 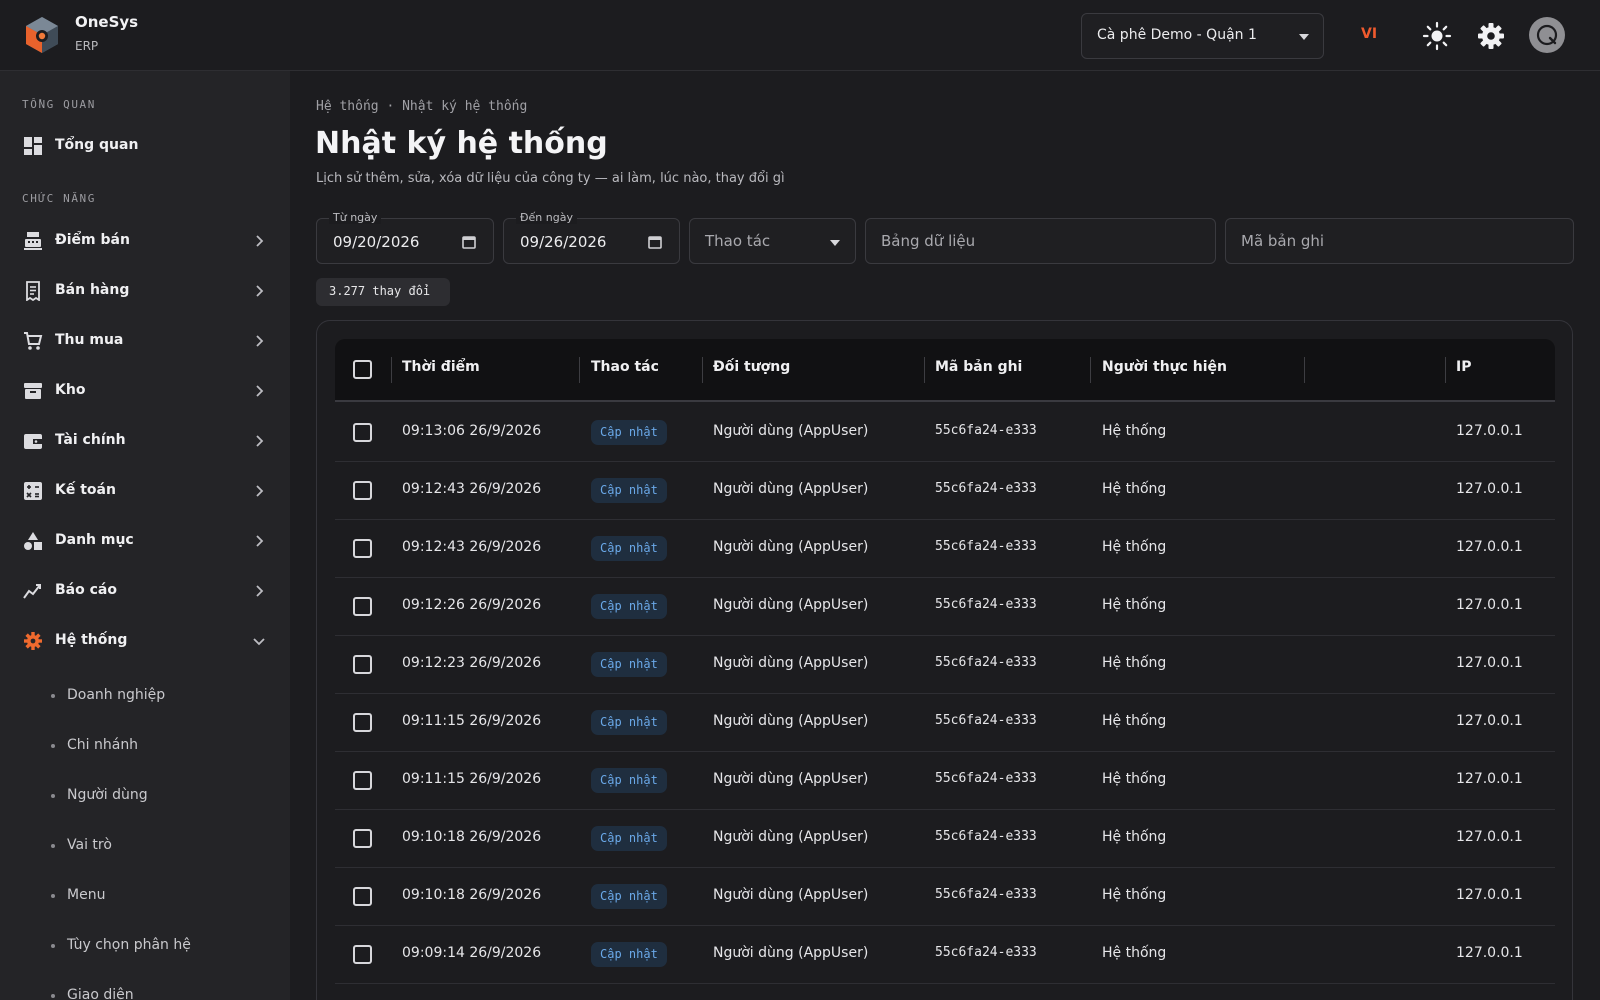 I want to click on table-filter-input: Bảng dữ liệu, so click(x=1040, y=241).